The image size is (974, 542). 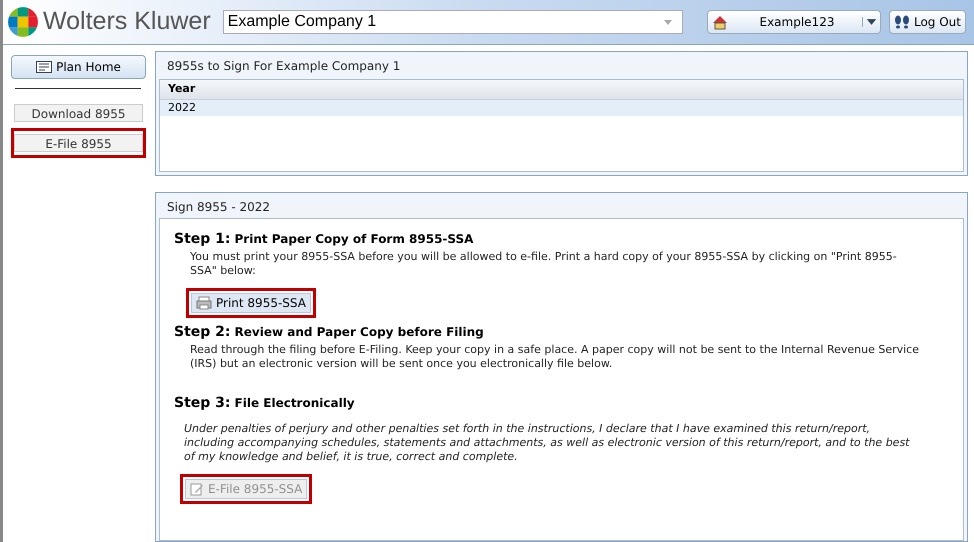 What do you see at coordinates (668, 22) in the screenshot?
I see `dropdown-caret-icon` at bounding box center [668, 22].